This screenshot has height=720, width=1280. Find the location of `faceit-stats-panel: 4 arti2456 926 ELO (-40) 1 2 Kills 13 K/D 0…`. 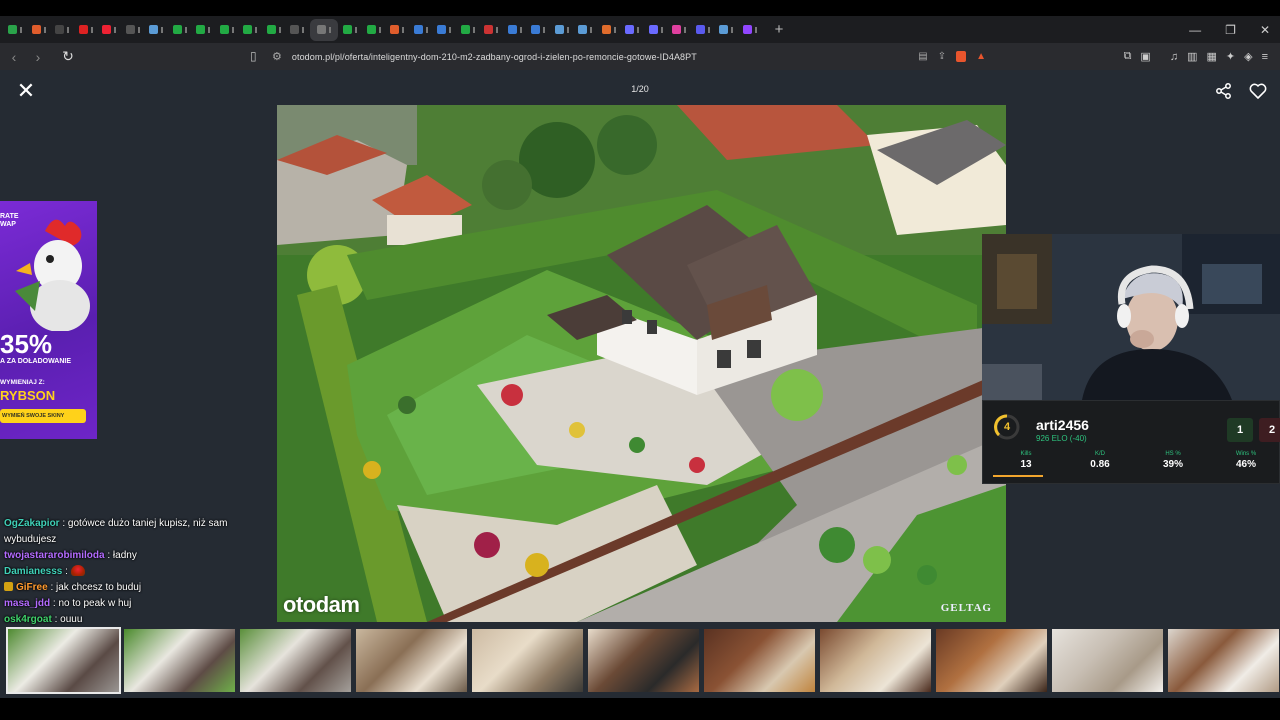

faceit-stats-panel: 4 arti2456 926 ELO (-40) 1 2 Kills 13 K/D 0… is located at coordinates (1131, 442).